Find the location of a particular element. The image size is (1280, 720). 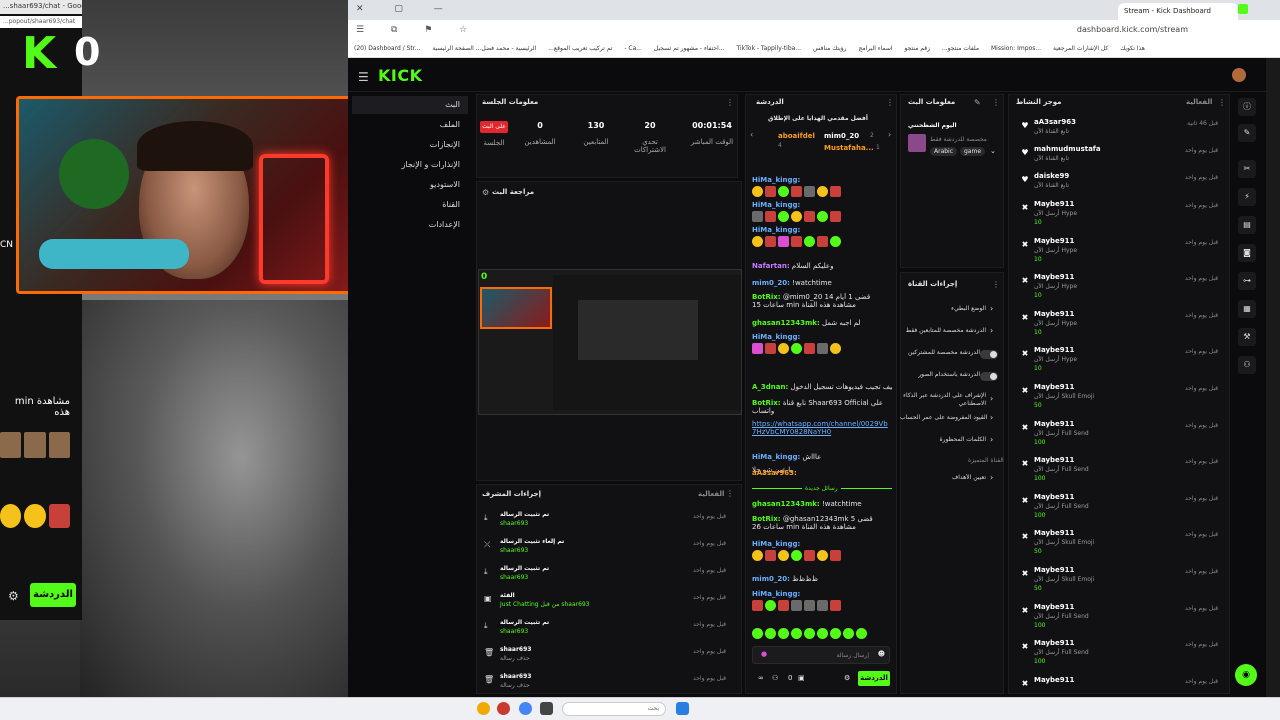

kick-logo: KICK is located at coordinates (400, 75).